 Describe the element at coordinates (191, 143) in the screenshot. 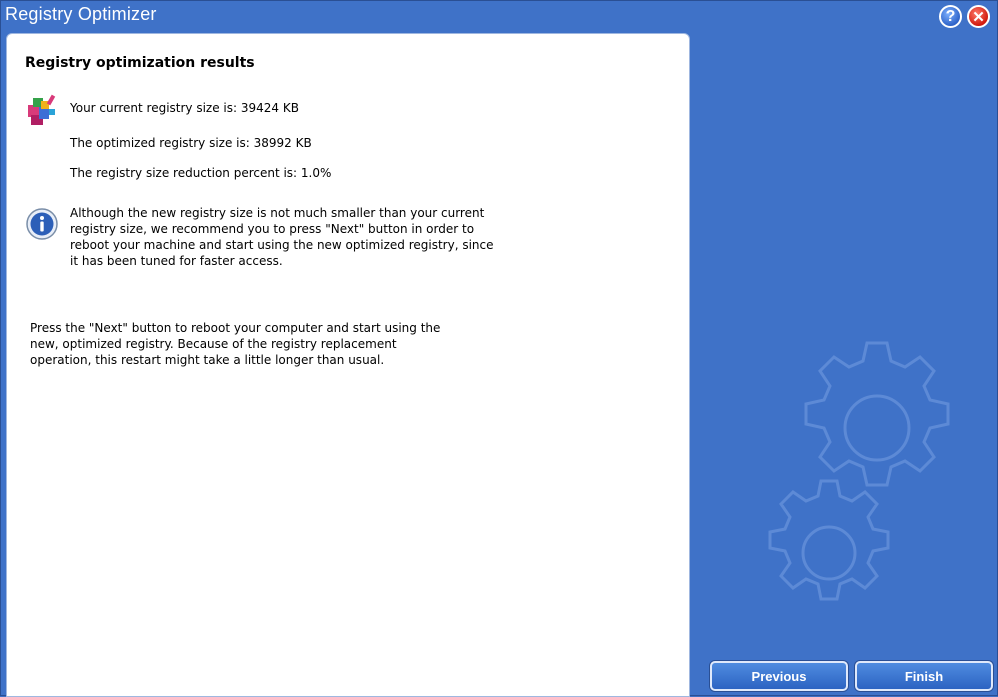

I see `optimized-size-text: The optimized registry size is: 38992 KB` at that location.